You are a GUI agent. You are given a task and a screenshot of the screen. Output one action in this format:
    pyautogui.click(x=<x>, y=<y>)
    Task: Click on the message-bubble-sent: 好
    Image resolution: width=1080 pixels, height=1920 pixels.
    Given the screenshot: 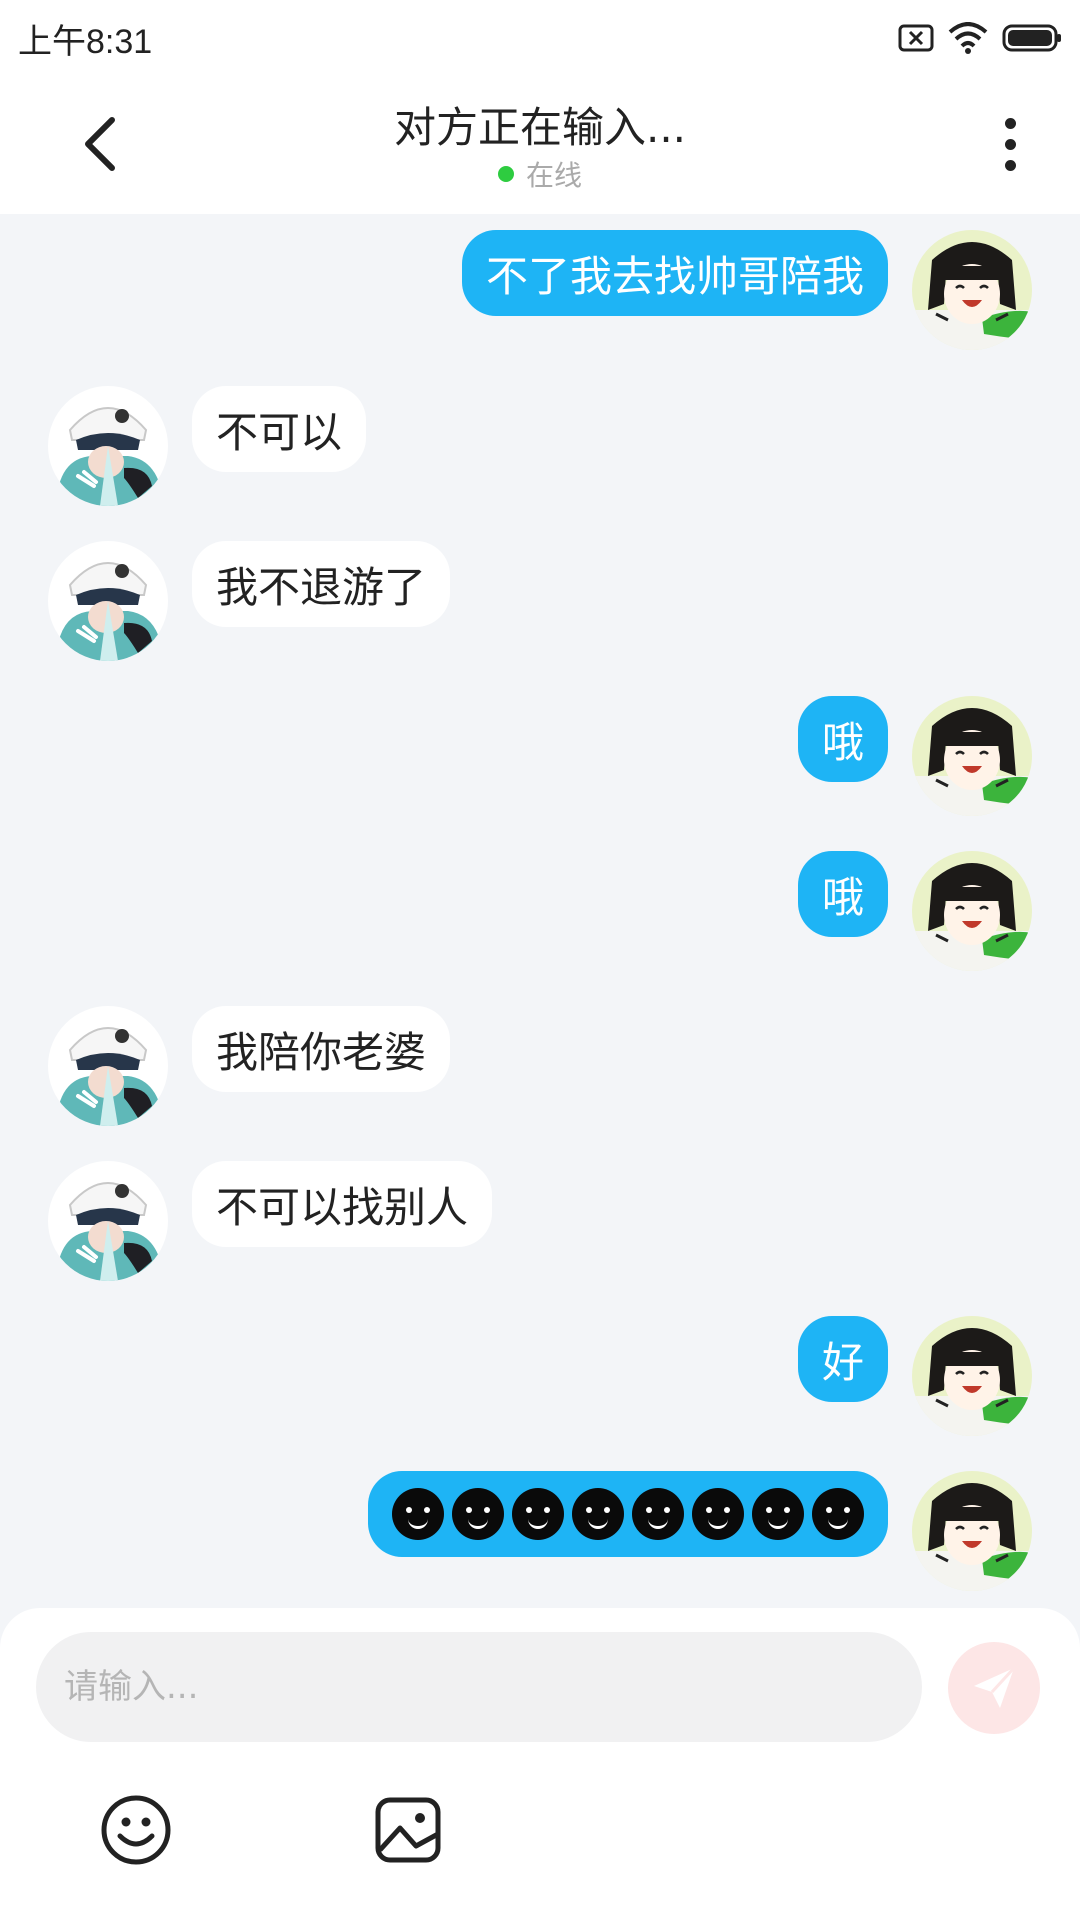 What is the action you would take?
    pyautogui.click(x=842, y=1359)
    